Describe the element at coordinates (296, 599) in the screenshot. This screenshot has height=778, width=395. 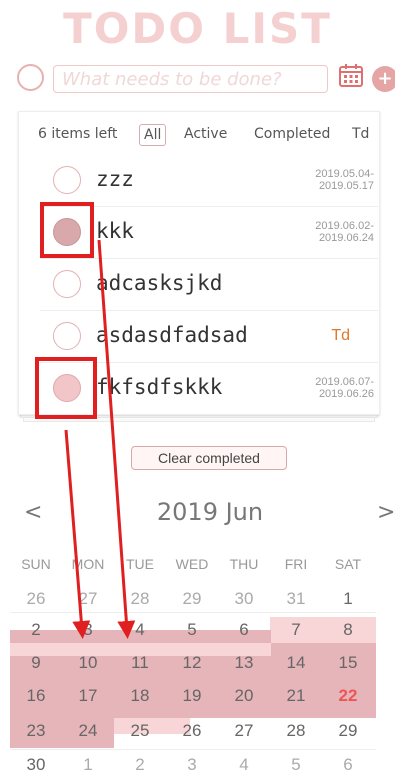
I see `calendar-day: 31` at that location.